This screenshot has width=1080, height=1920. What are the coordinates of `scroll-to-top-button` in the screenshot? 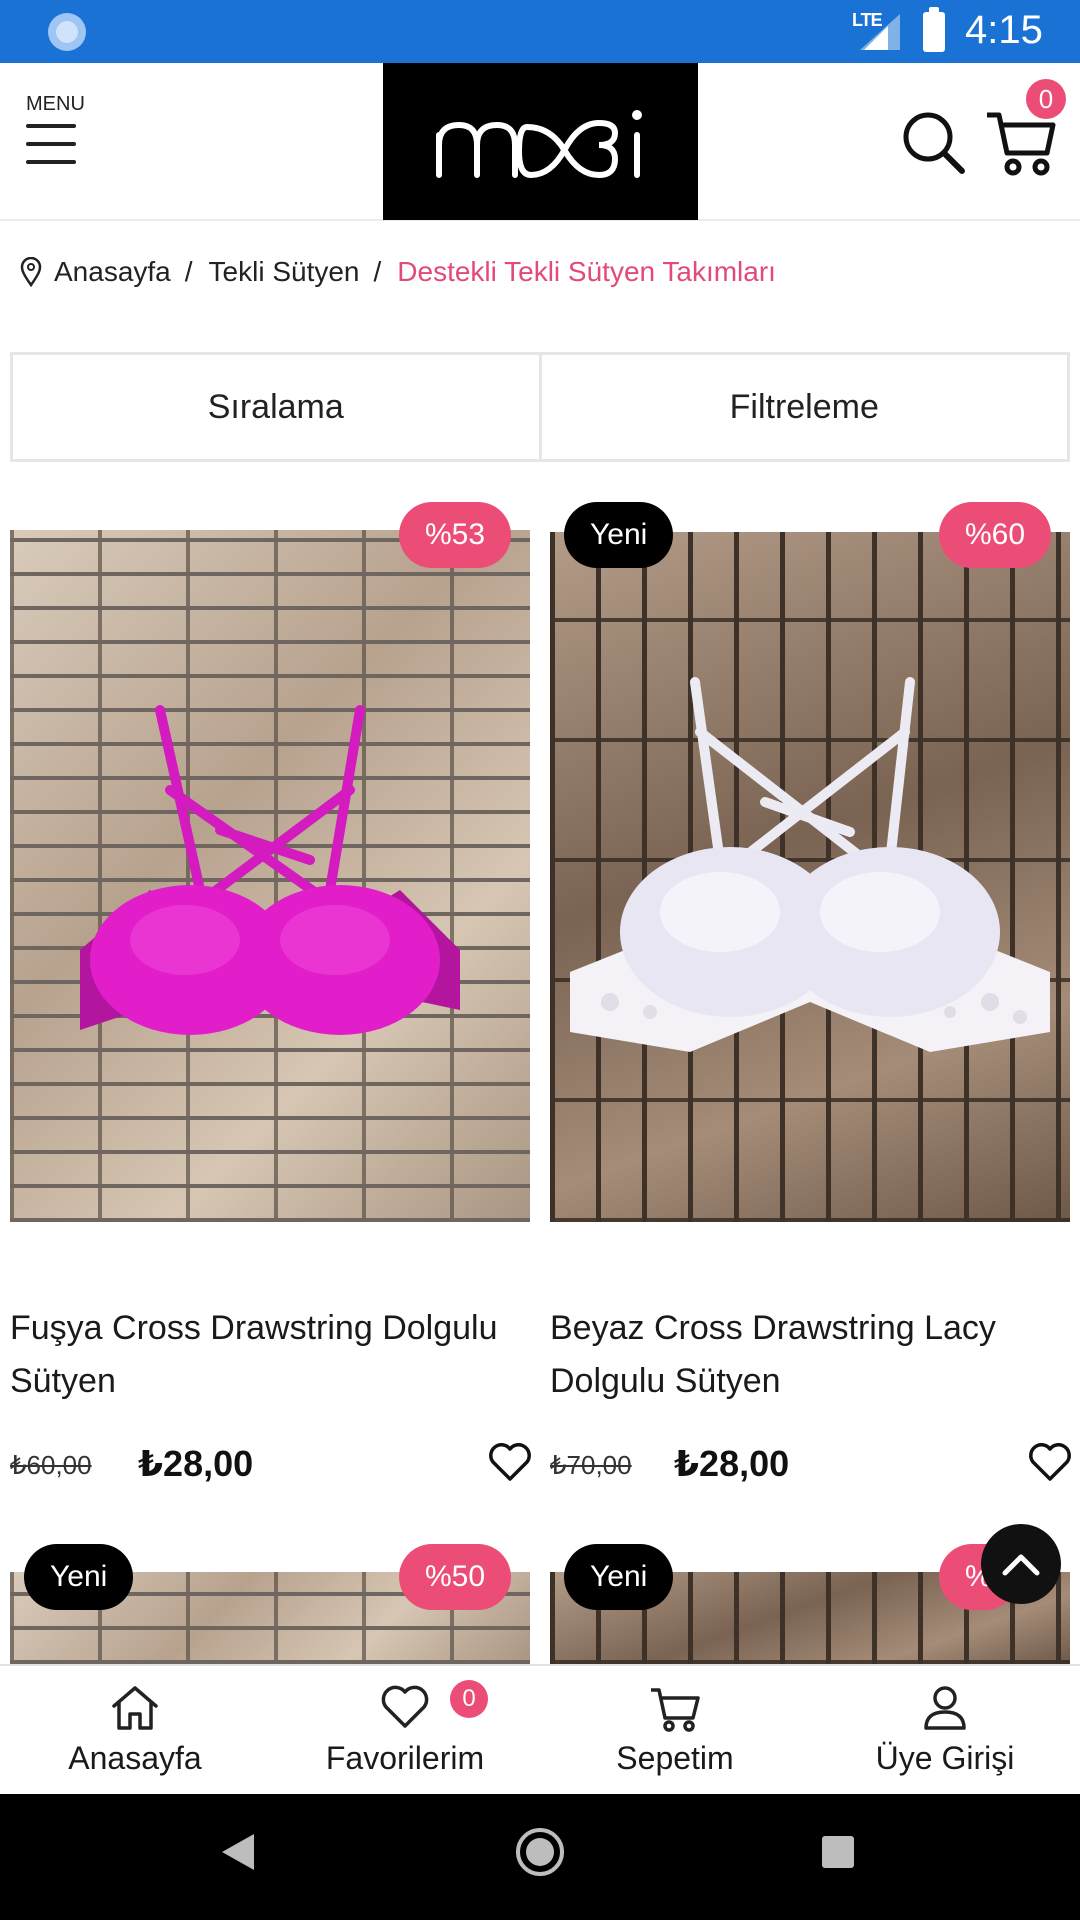 It's located at (1021, 1564).